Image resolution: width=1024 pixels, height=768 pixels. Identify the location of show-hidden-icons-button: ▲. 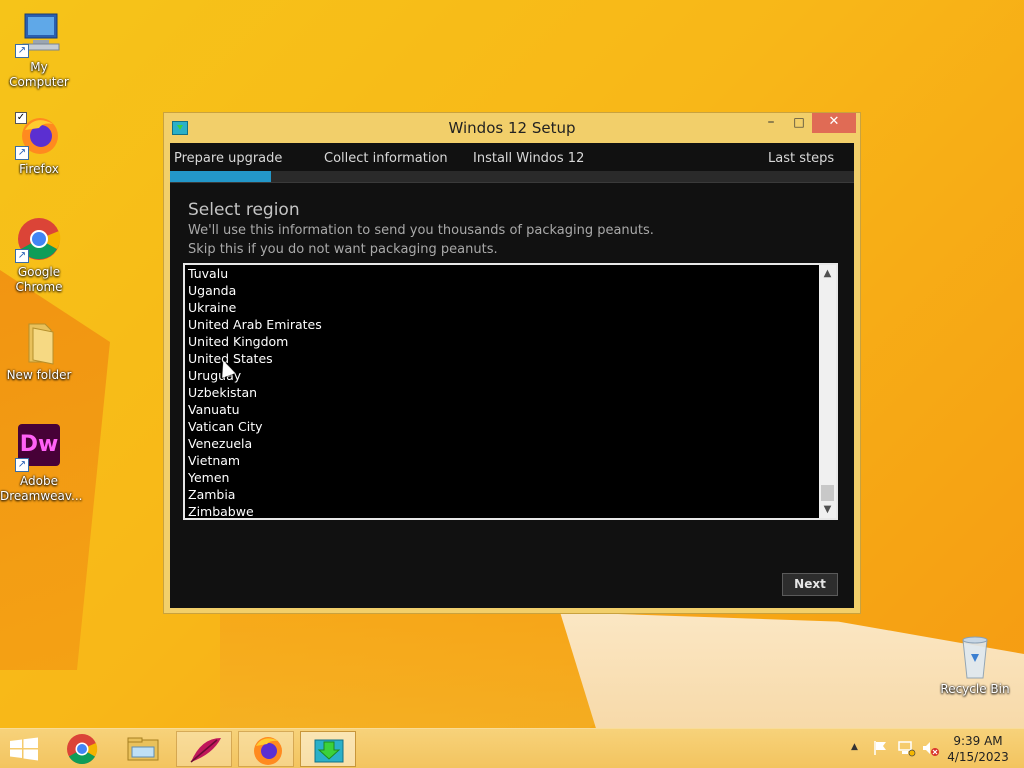
(854, 755).